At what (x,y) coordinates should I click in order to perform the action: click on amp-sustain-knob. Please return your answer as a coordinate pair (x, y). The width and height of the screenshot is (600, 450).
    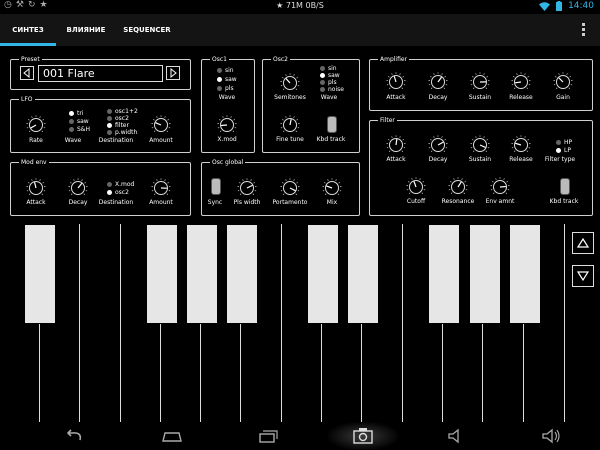
    Looking at the image, I should click on (480, 82).